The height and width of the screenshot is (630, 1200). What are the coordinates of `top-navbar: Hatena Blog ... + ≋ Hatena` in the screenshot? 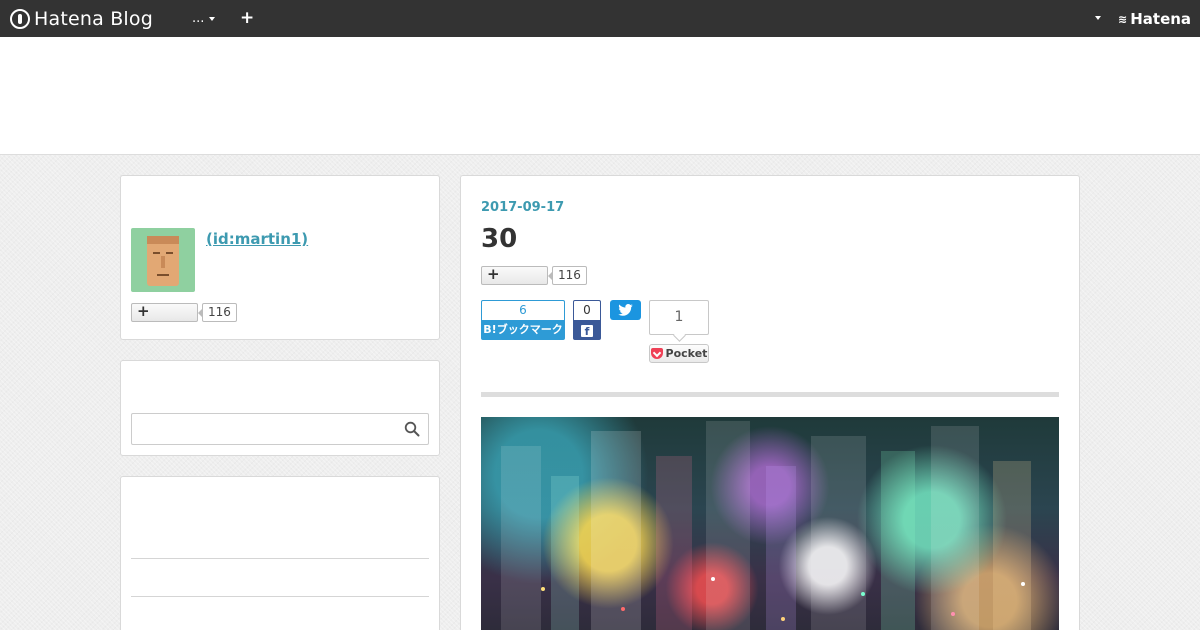 It's located at (600, 18).